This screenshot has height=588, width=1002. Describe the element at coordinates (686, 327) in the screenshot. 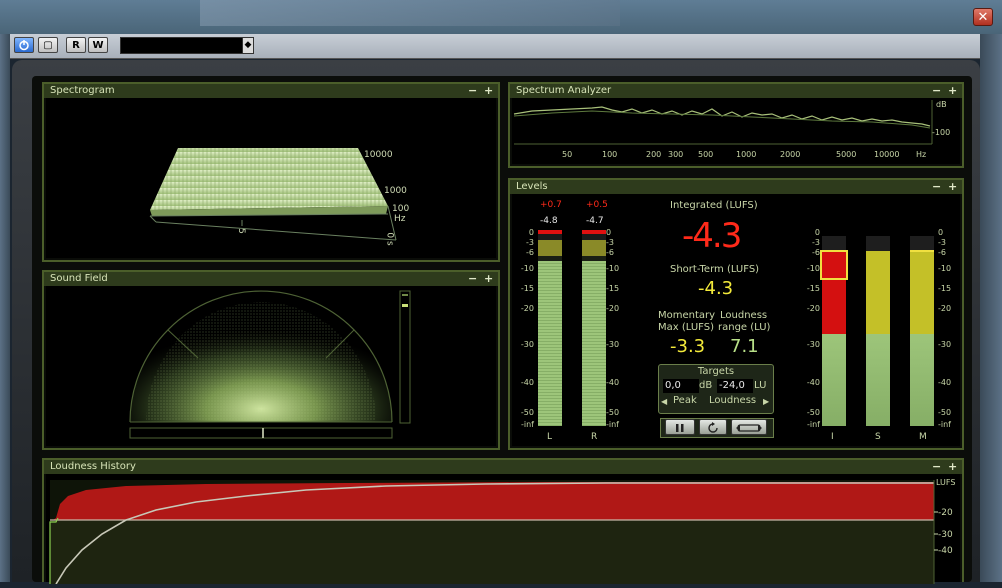

I see `momentary-label-2: Max (LUFS)` at that location.